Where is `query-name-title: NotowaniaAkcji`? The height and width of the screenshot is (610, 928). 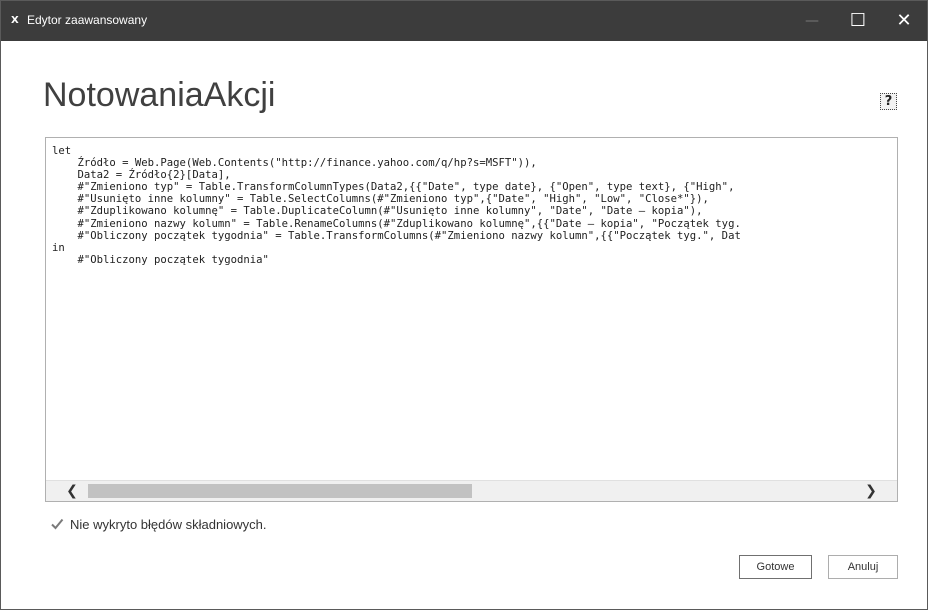
query-name-title: NotowaniaAkcji is located at coordinates (159, 95).